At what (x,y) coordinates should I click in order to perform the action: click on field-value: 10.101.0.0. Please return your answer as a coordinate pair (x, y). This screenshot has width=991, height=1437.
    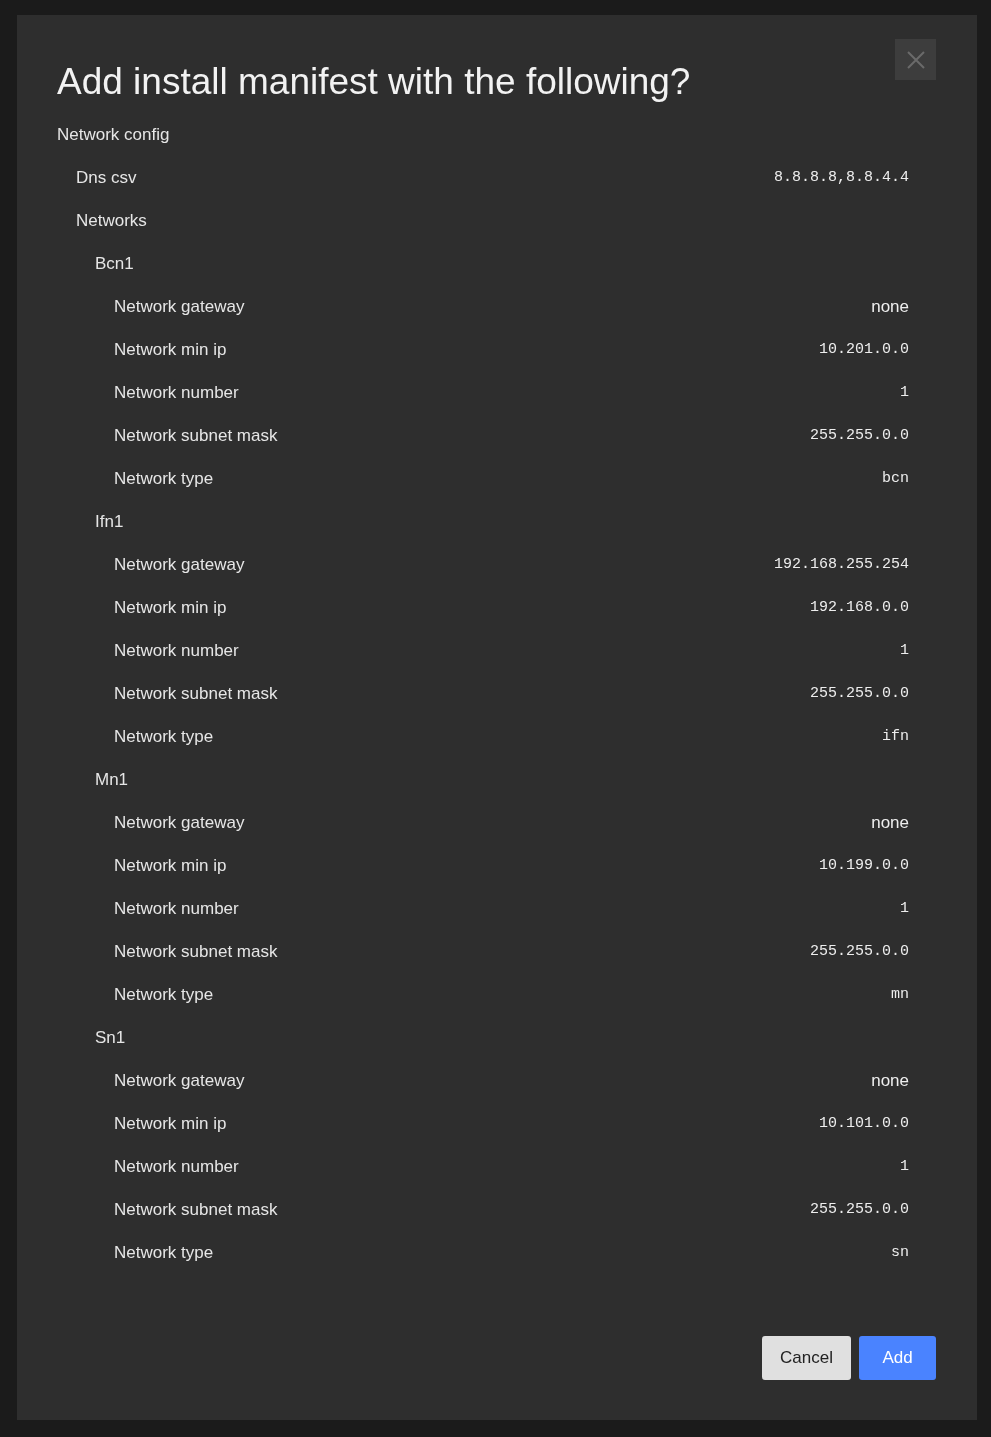
    Looking at the image, I should click on (864, 1123).